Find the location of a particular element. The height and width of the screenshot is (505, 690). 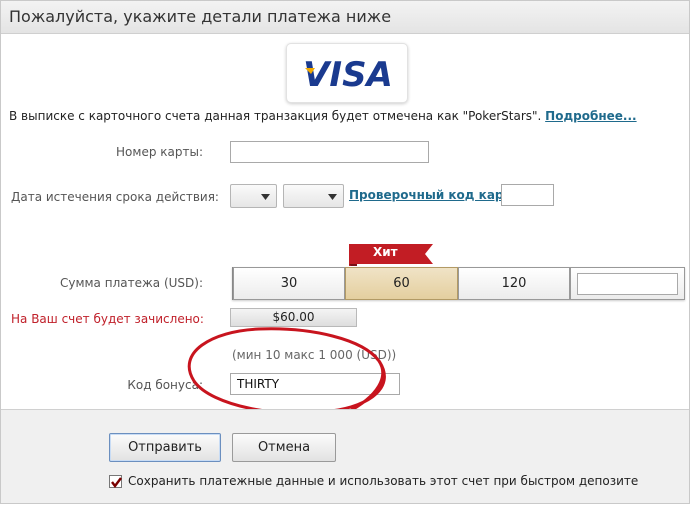

cvv-input is located at coordinates (527, 195).